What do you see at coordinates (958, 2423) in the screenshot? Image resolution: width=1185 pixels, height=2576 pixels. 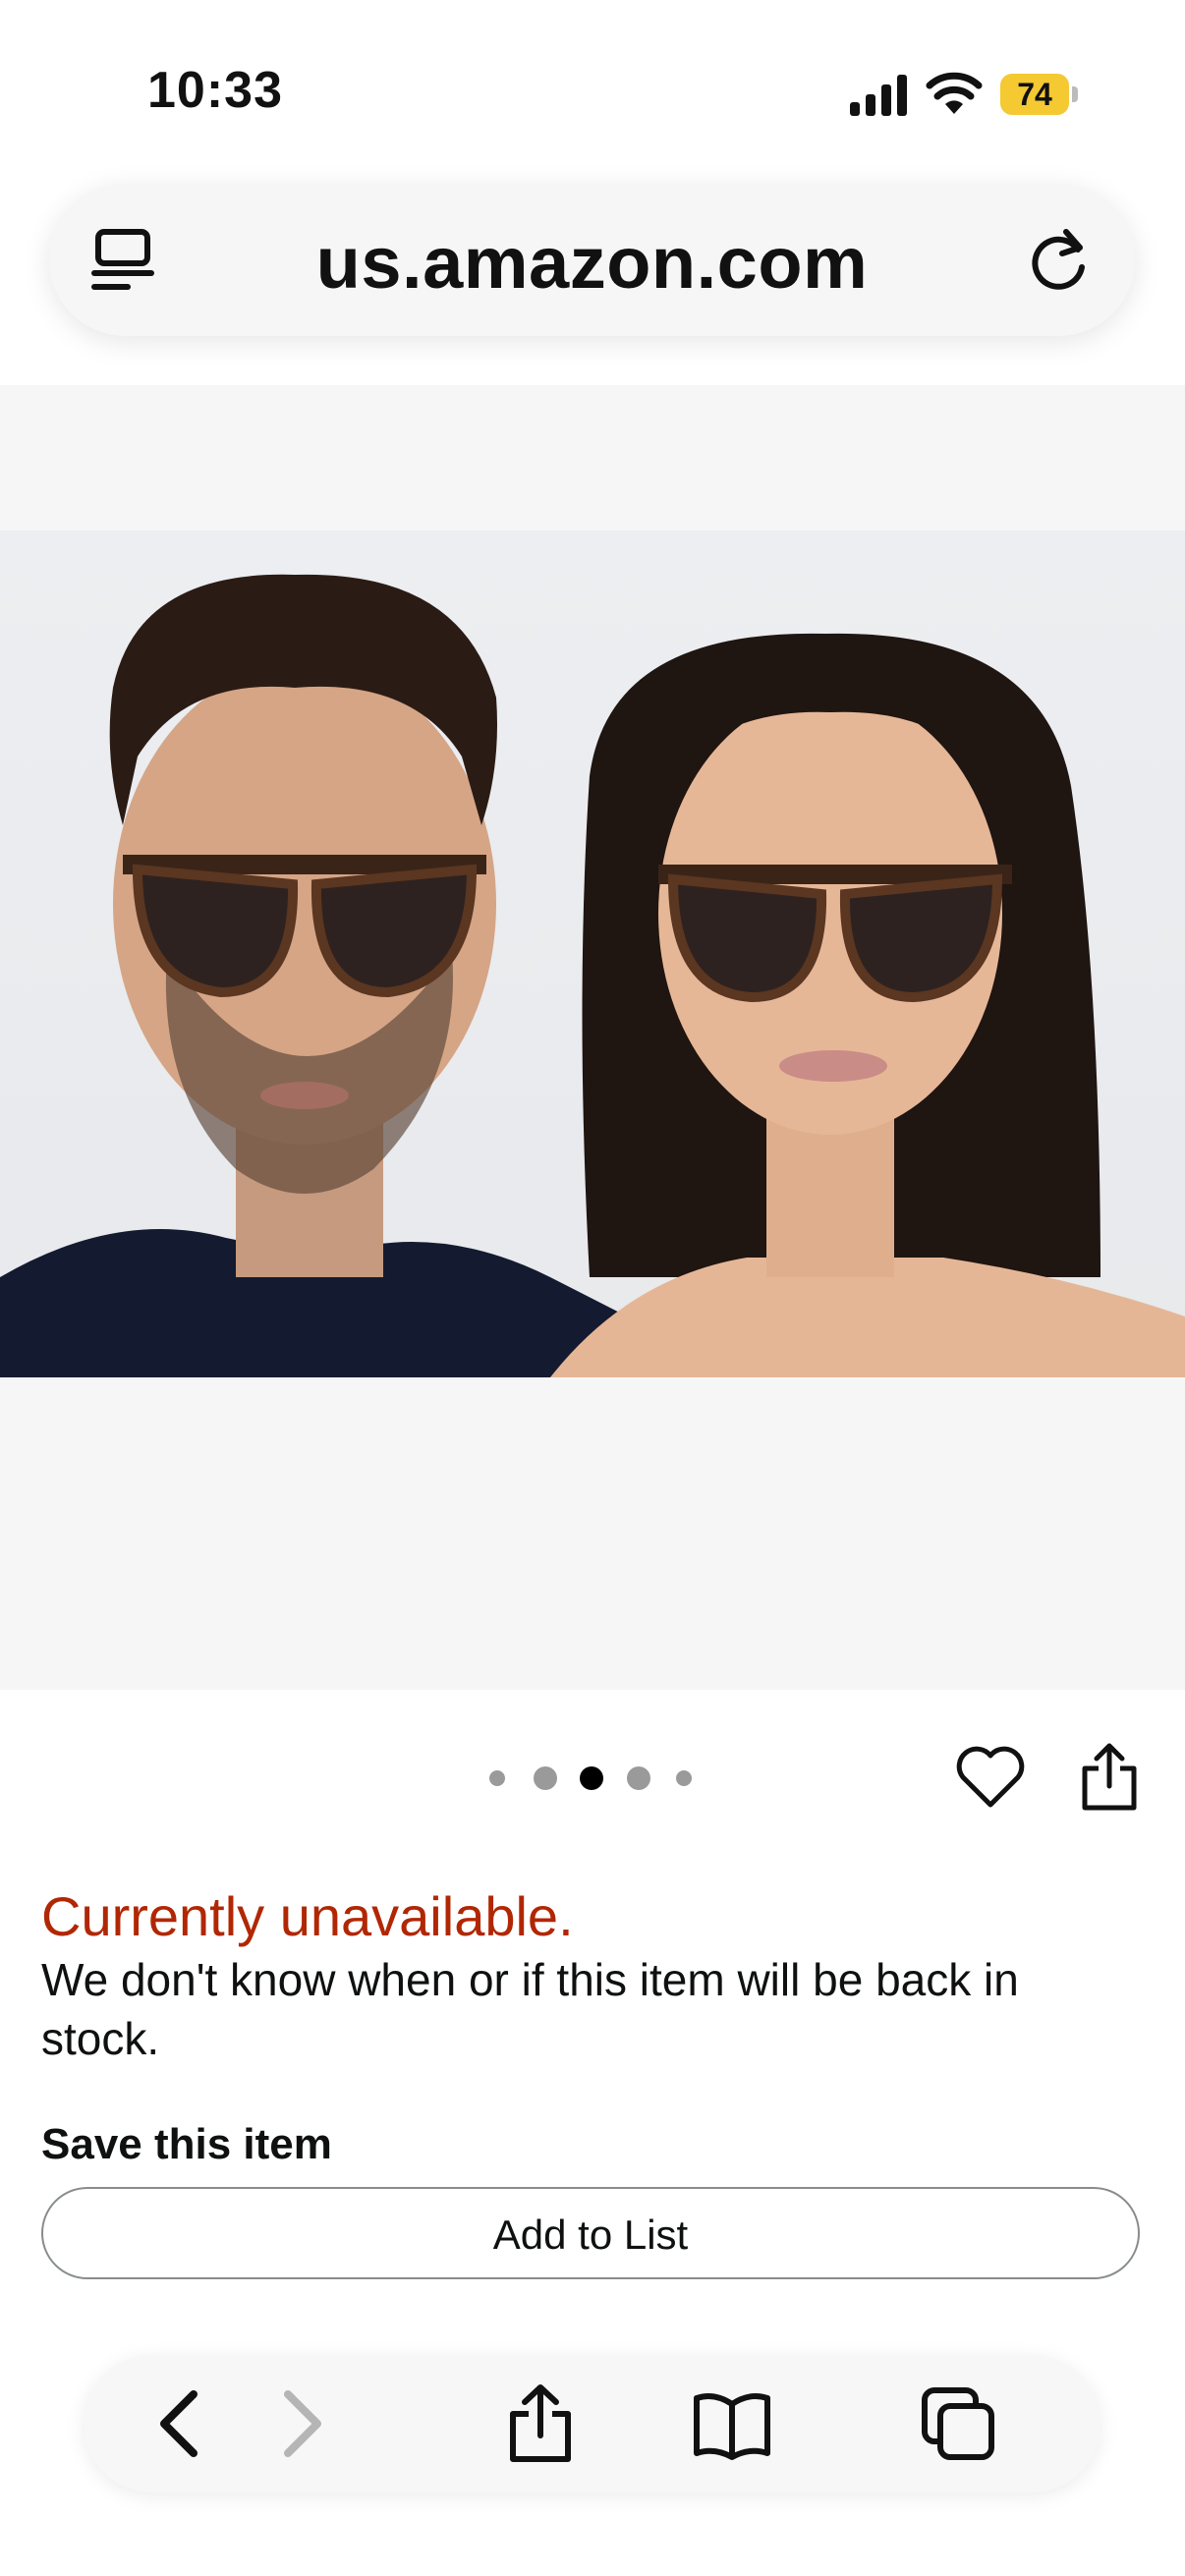 I see `tabs-icon` at bounding box center [958, 2423].